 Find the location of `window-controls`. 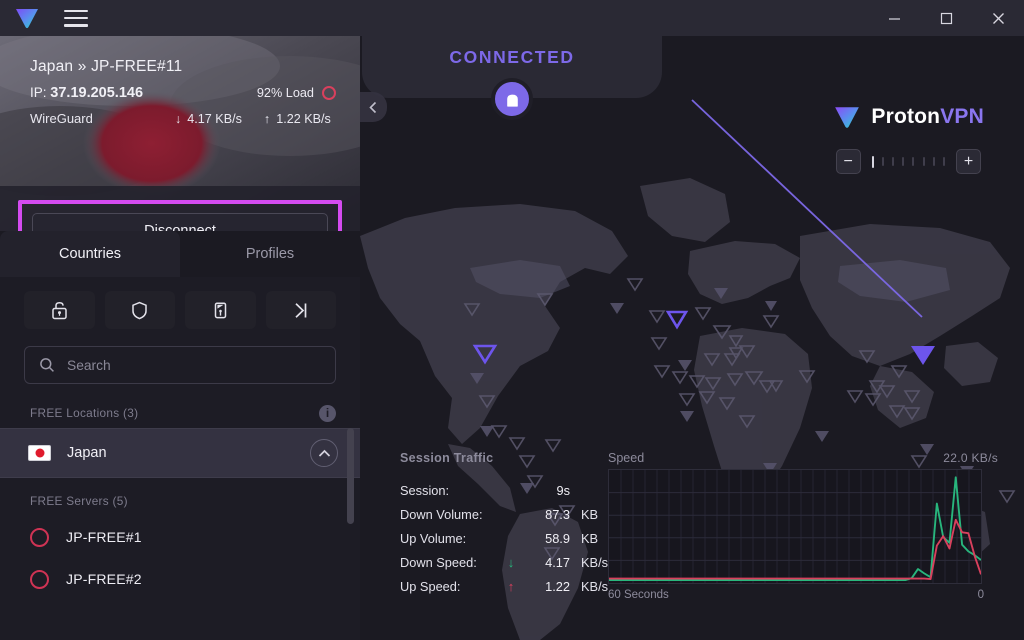

window-controls is located at coordinates (946, 18).